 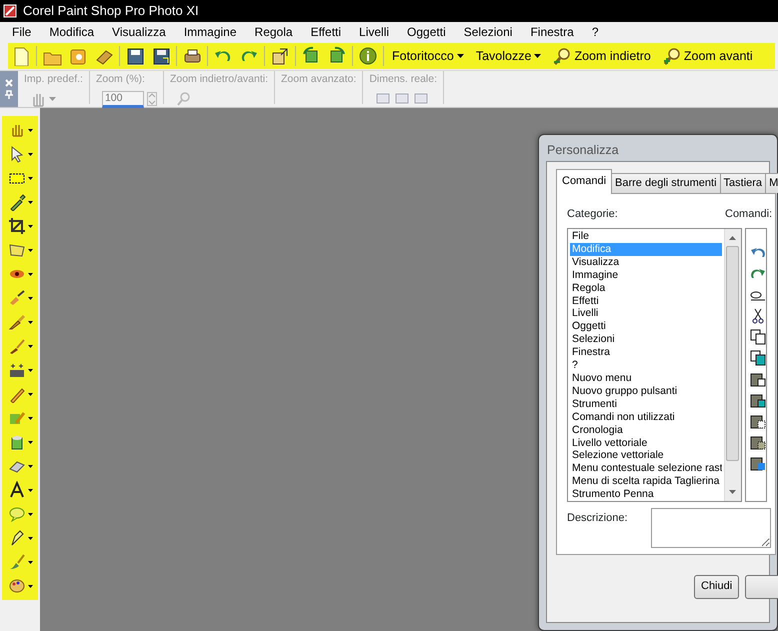 I want to click on menu-item: Modifica, so click(x=72, y=32).